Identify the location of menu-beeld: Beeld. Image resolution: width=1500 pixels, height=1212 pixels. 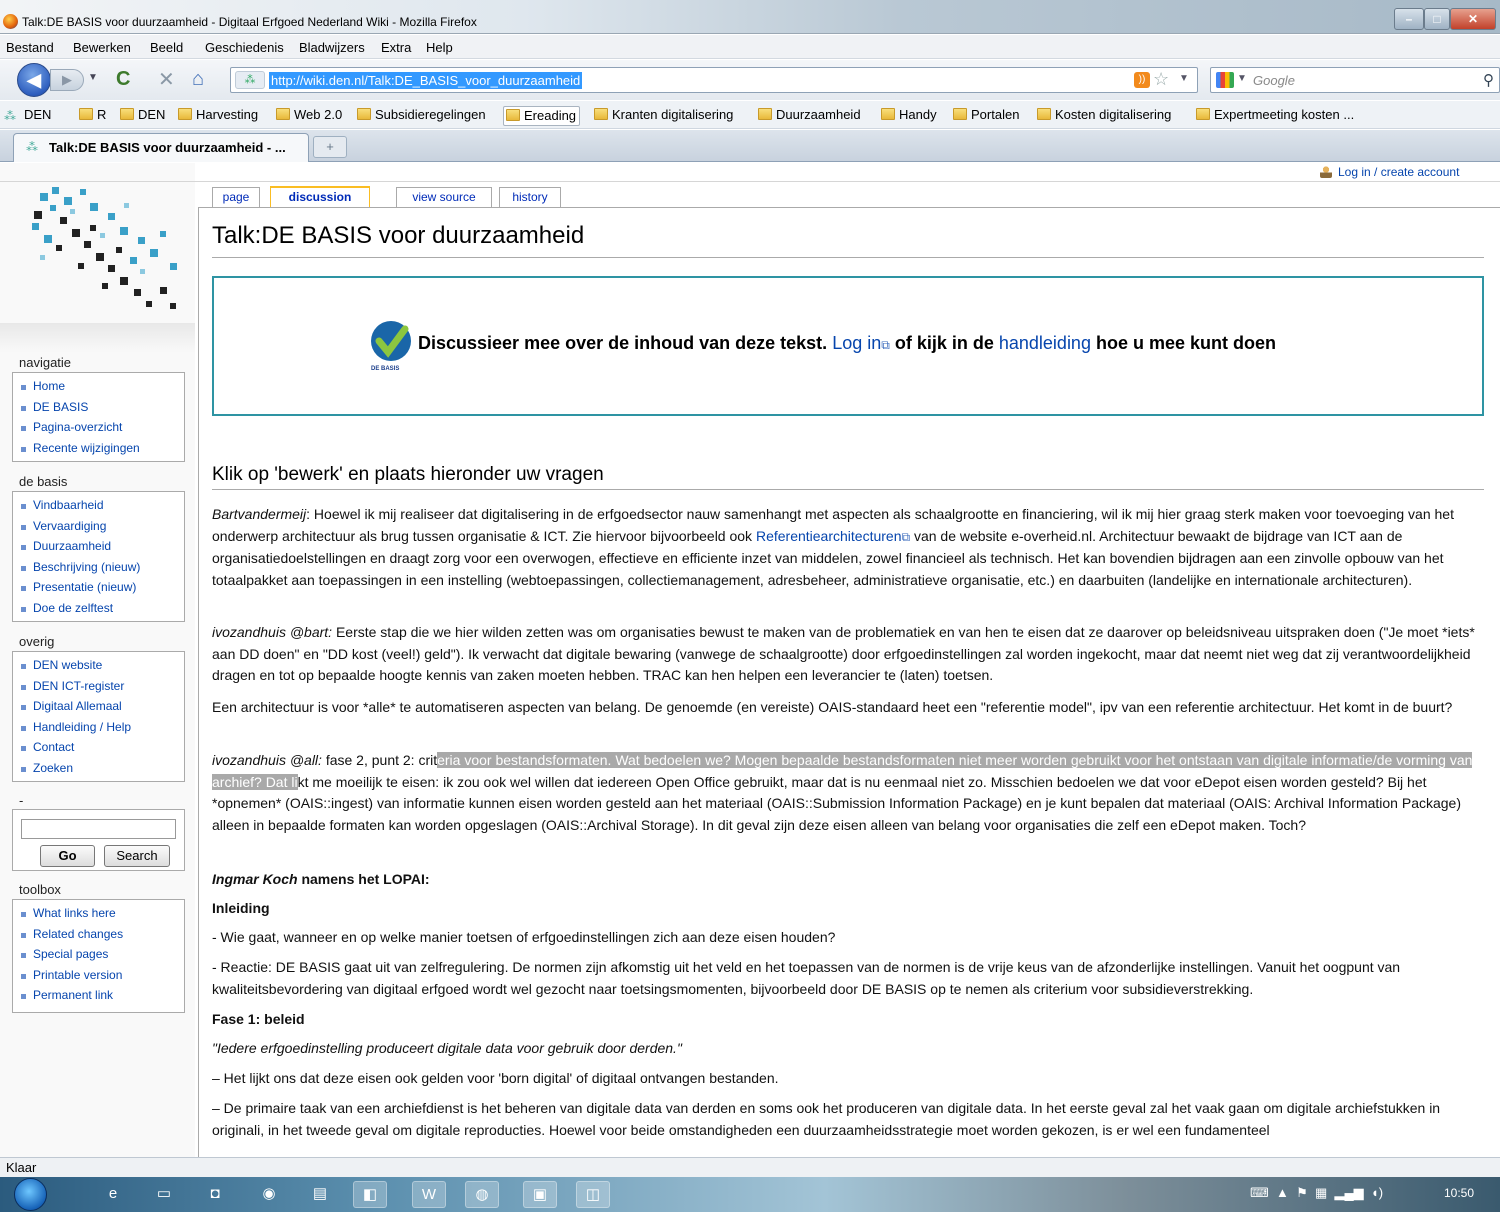
(166, 47).